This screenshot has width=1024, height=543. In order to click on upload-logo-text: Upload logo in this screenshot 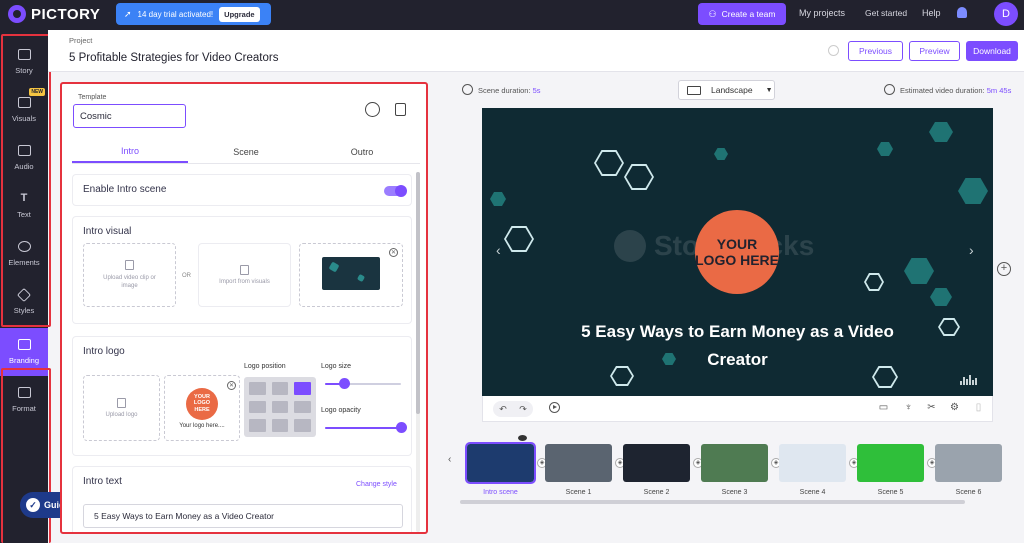, I will do `click(121, 415)`.